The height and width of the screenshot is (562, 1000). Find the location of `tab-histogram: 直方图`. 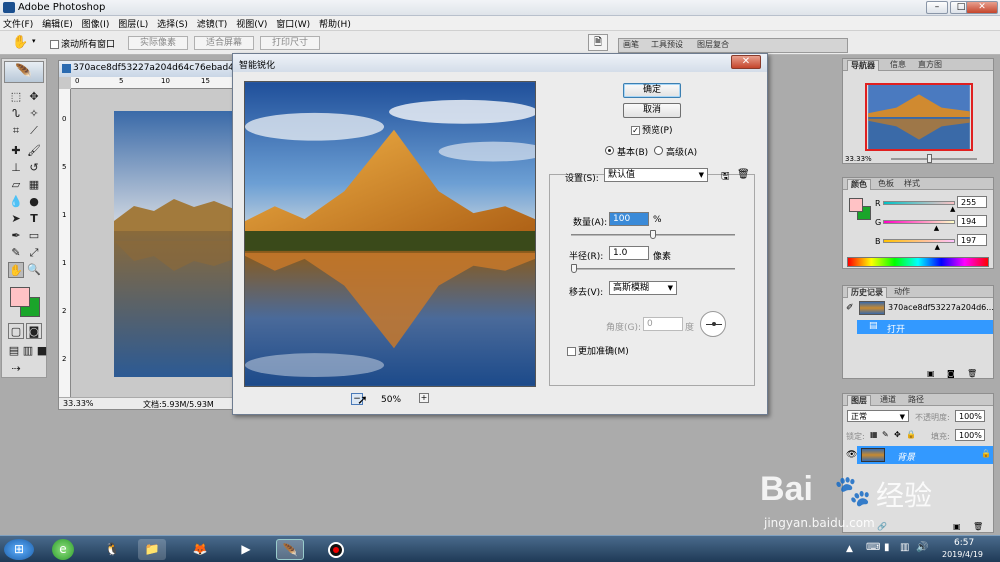

tab-histogram: 直方图 is located at coordinates (930, 65).